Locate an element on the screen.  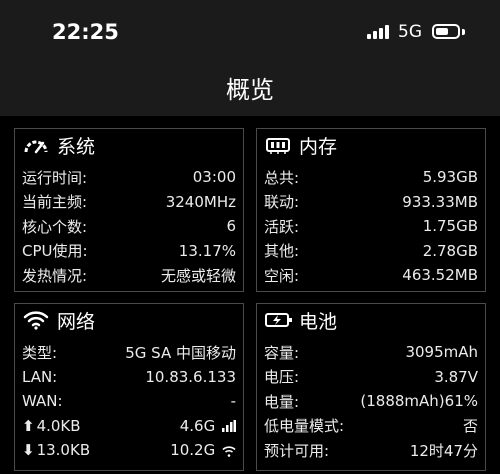
row-label: CPU使用: is located at coordinates (55, 251).